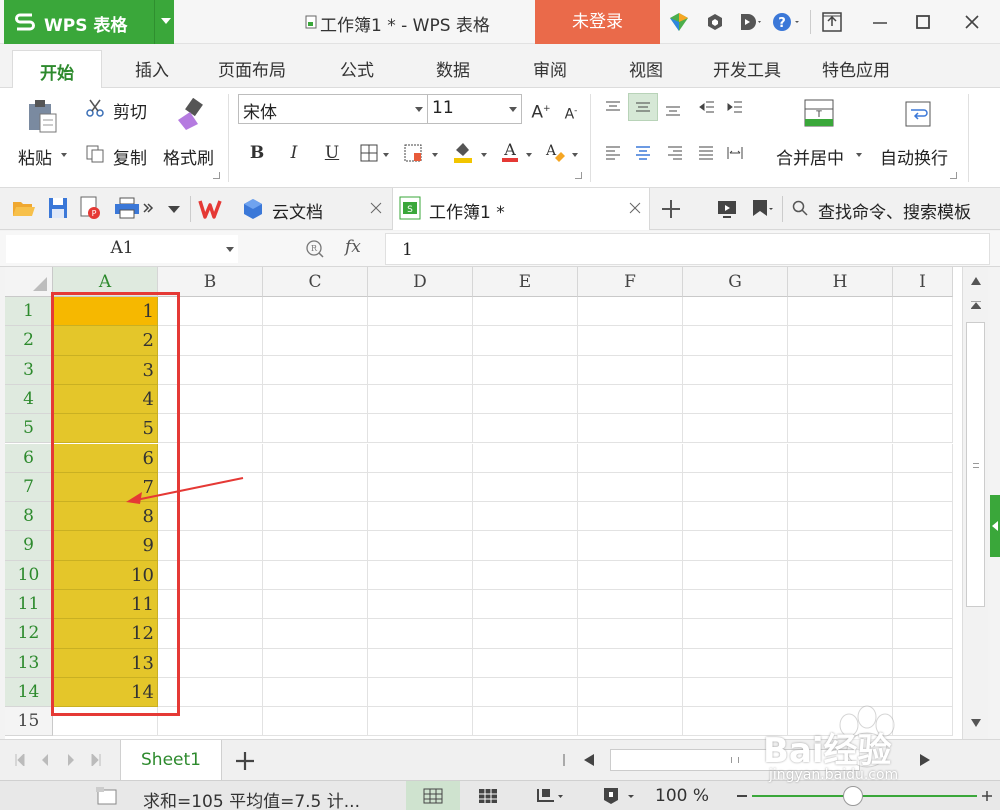  What do you see at coordinates (294, 153) in the screenshot?
I see `italic-button: I` at bounding box center [294, 153].